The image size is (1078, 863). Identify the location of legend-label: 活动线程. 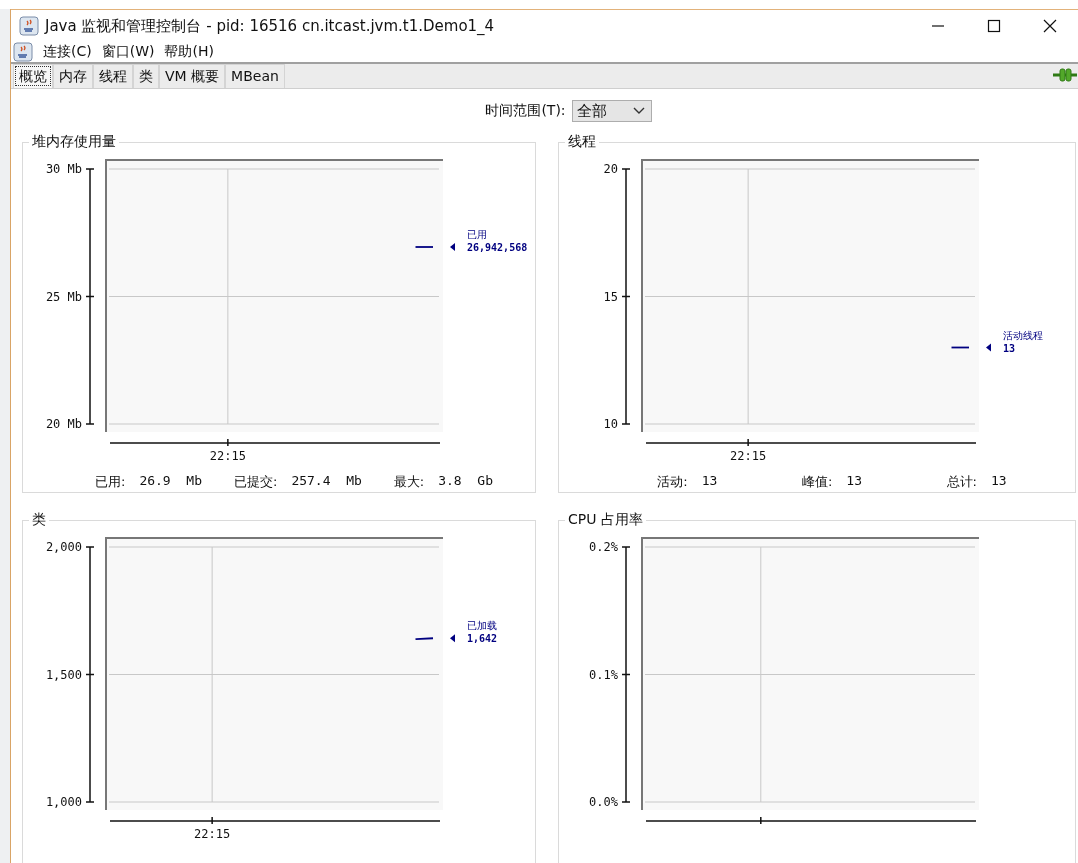
(1023, 335).